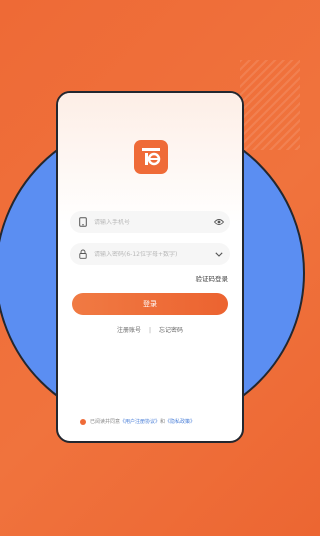 This screenshot has width=320, height=536. I want to click on register-link: 注册账号, so click(129, 330).